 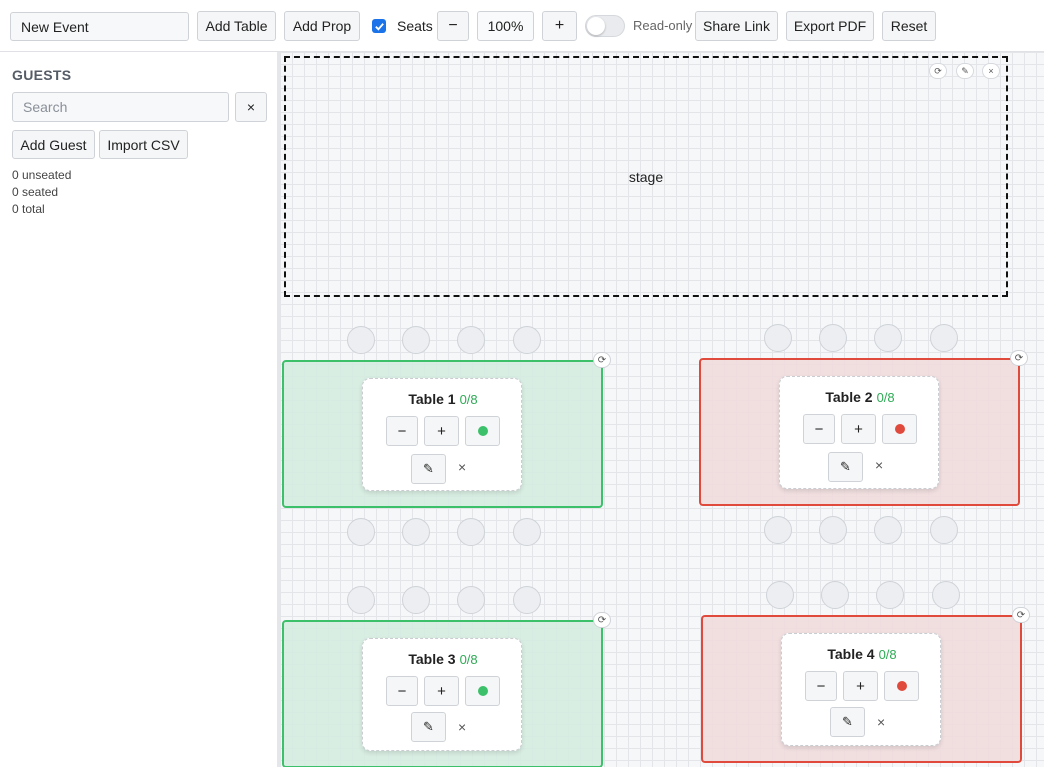 What do you see at coordinates (42, 175) in the screenshot?
I see `unseated-count: 0 unseated` at bounding box center [42, 175].